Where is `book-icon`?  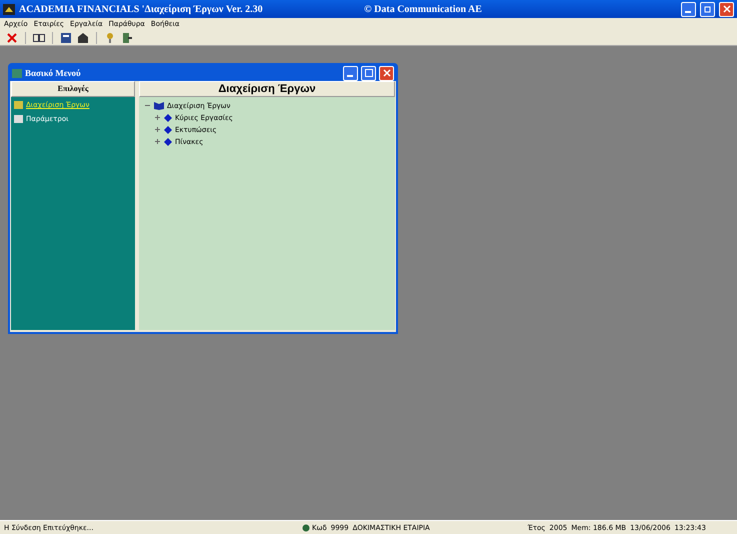 book-icon is located at coordinates (159, 105).